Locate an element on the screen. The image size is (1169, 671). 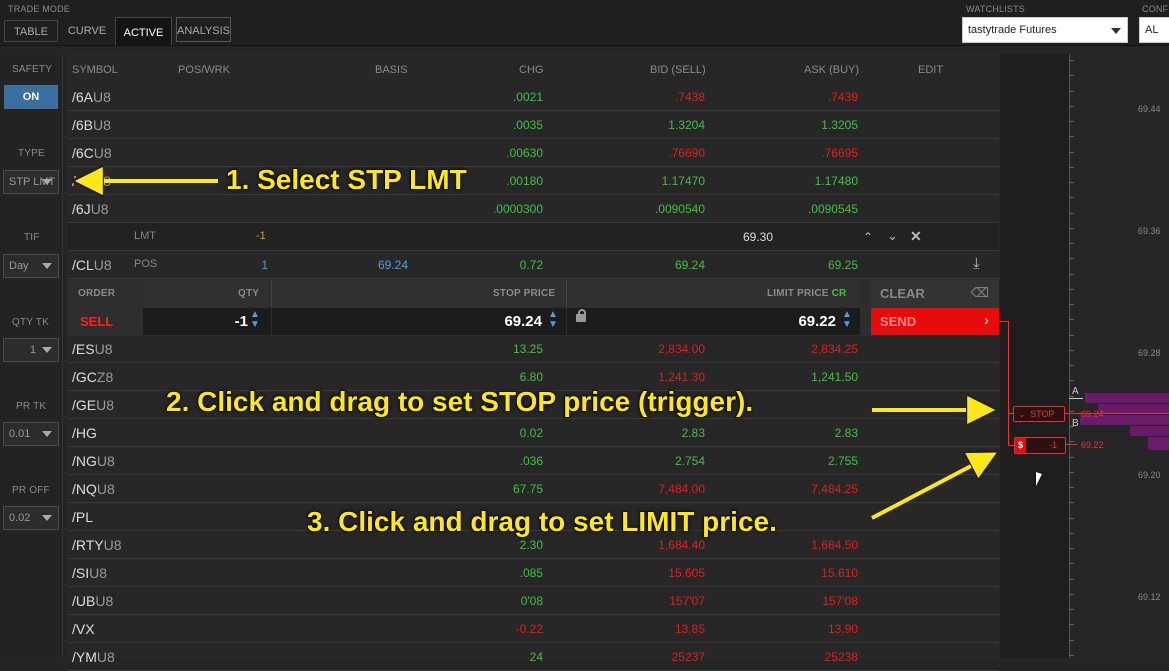
annotation-step1: 1. Select STP LMT is located at coordinates (346, 179).